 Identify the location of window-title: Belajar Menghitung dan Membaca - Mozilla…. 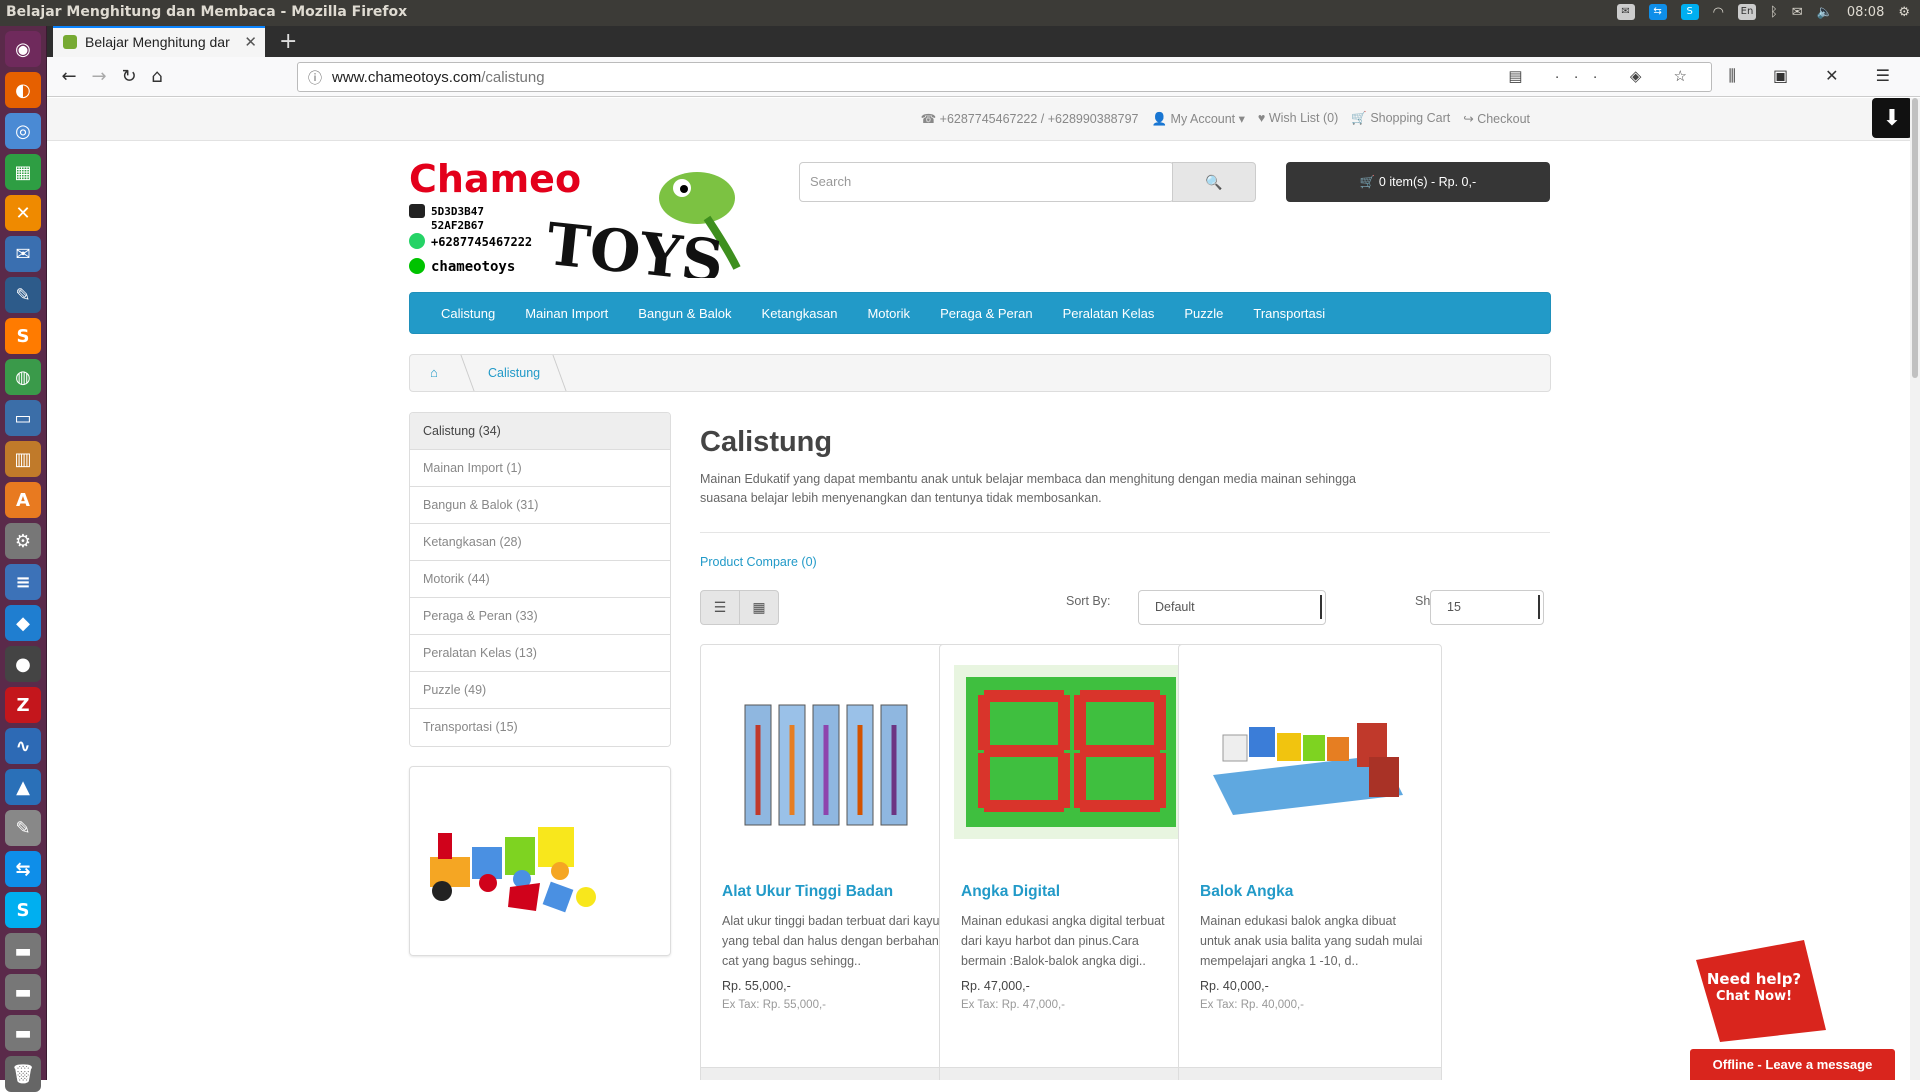
(207, 12).